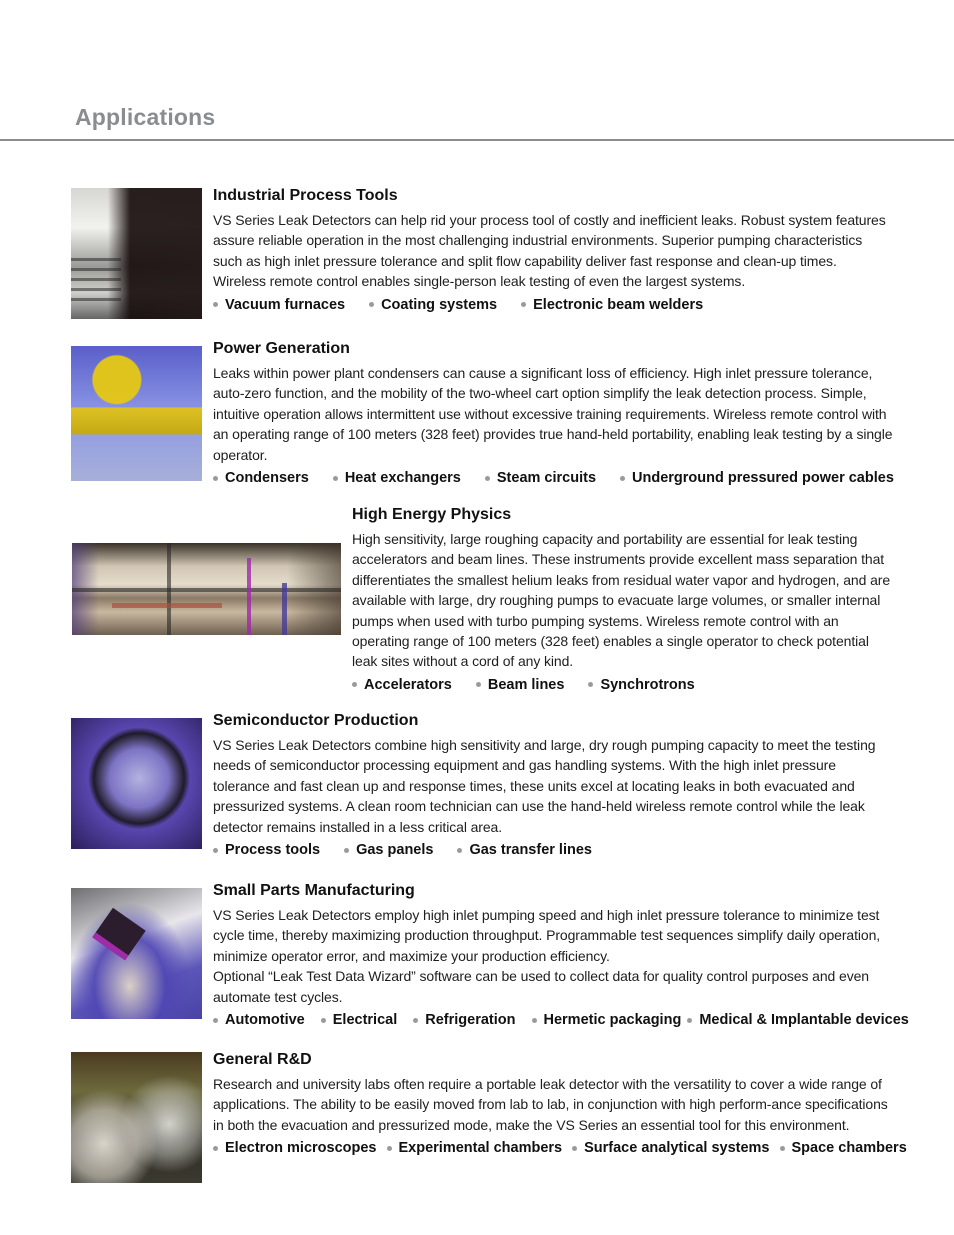 Image resolution: width=954 pixels, height=1235 pixels. What do you see at coordinates (474, 1148) in the screenshot?
I see `bullet-item: Experimental chambers` at bounding box center [474, 1148].